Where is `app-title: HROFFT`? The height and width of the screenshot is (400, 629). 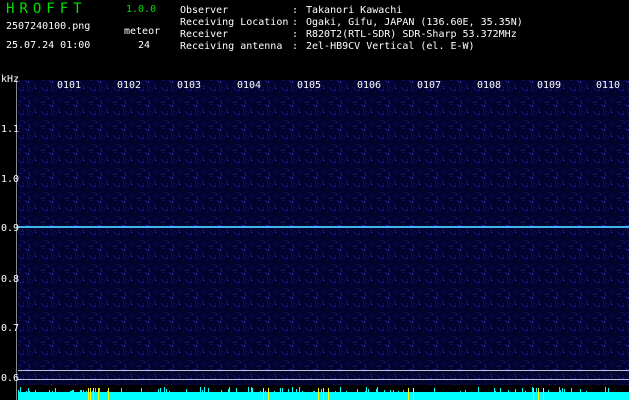 app-title: HROFFT is located at coordinates (46, 9).